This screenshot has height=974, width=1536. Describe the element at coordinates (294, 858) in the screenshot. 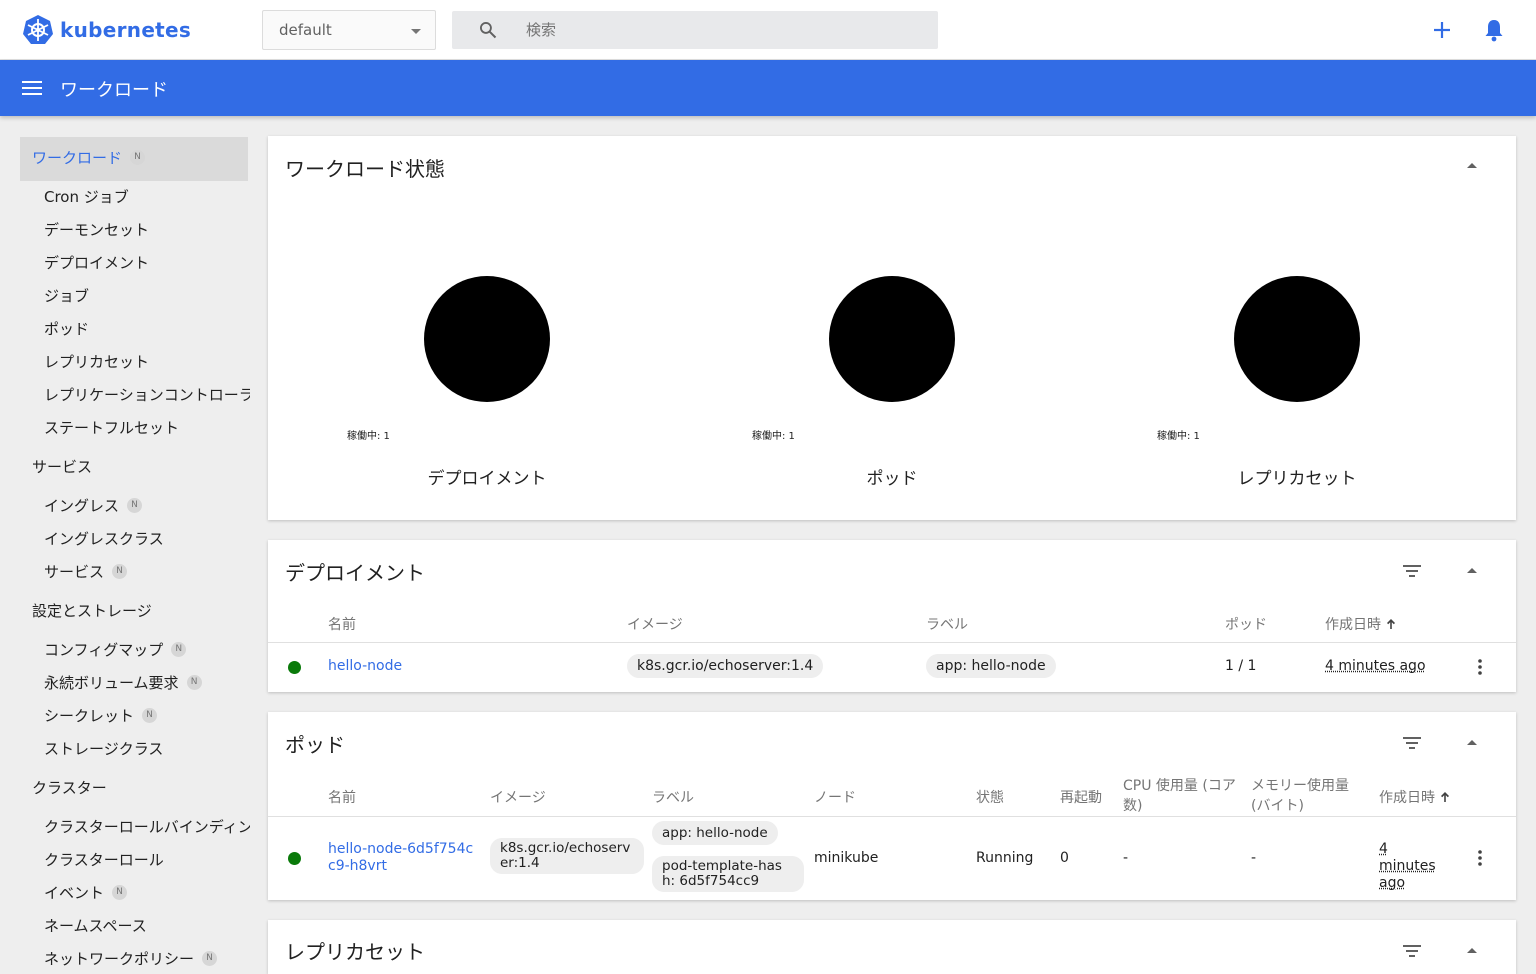

I see `running-status-icon` at that location.